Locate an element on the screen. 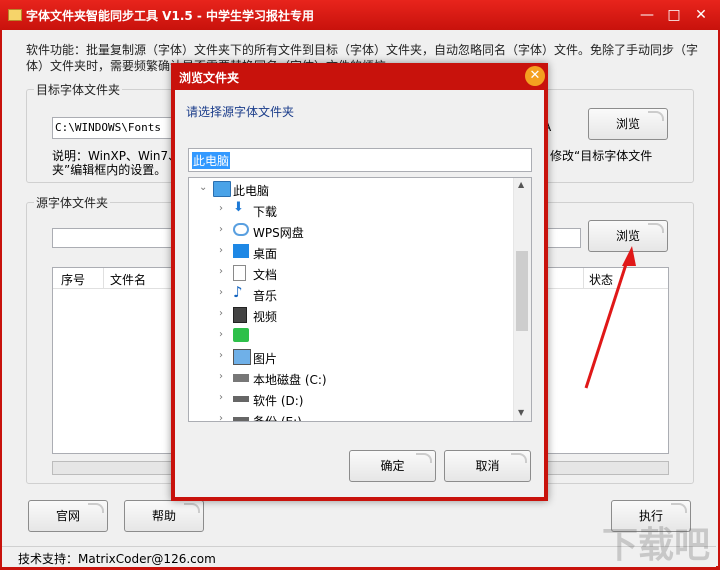  source-path-field-tail is located at coordinates (563, 238).